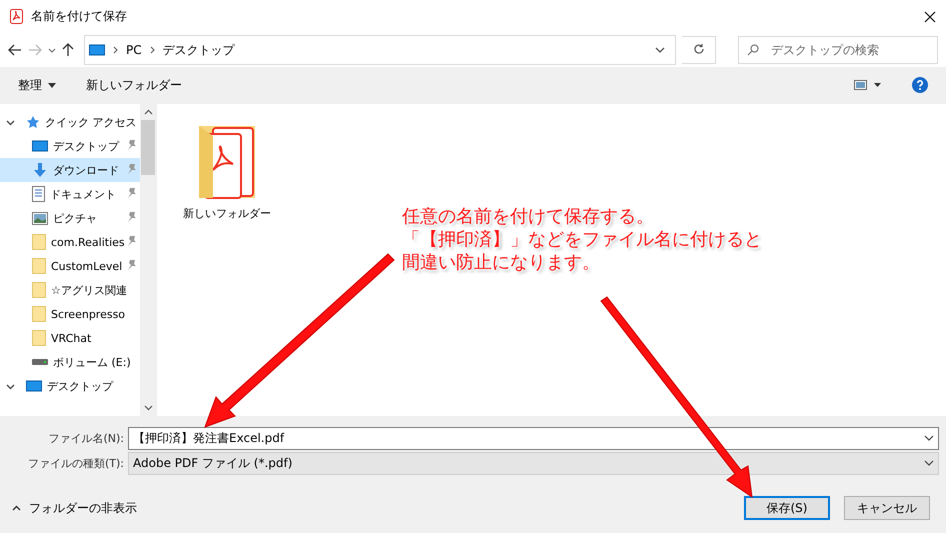 The height and width of the screenshot is (533, 946). What do you see at coordinates (920, 85) in the screenshot?
I see `help-icon` at bounding box center [920, 85].